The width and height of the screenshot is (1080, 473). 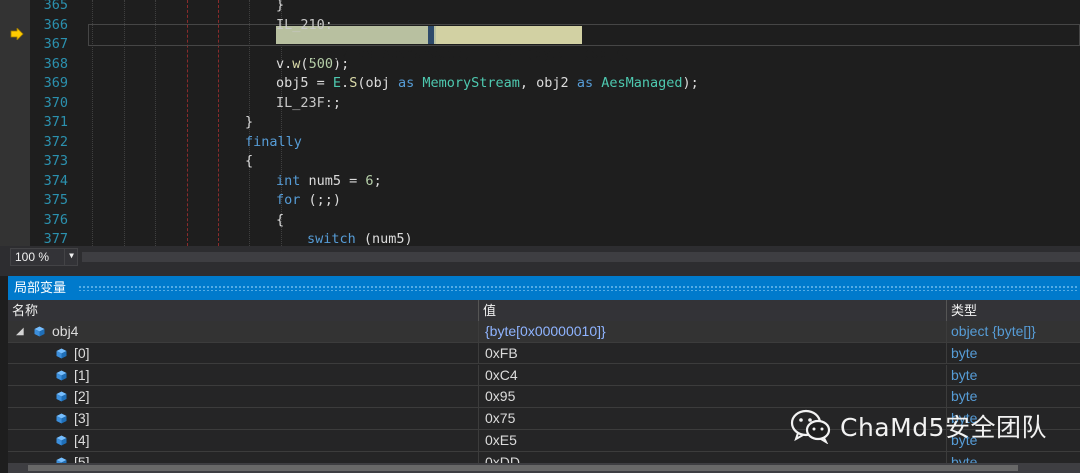 What do you see at coordinates (337, 83) in the screenshot?
I see `code-segment: E` at bounding box center [337, 83].